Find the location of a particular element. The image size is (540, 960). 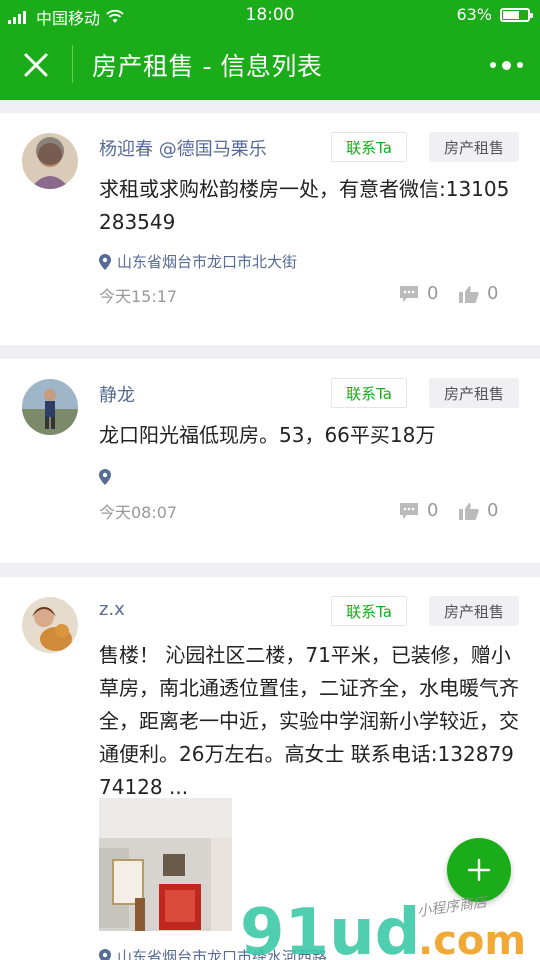

plus-icon is located at coordinates (479, 870).